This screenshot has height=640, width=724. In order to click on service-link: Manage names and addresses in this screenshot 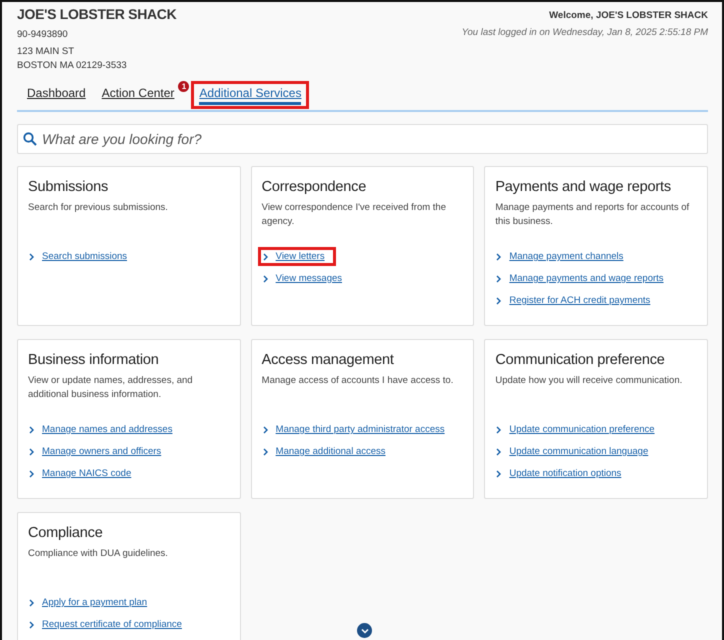, I will do `click(104, 429)`.